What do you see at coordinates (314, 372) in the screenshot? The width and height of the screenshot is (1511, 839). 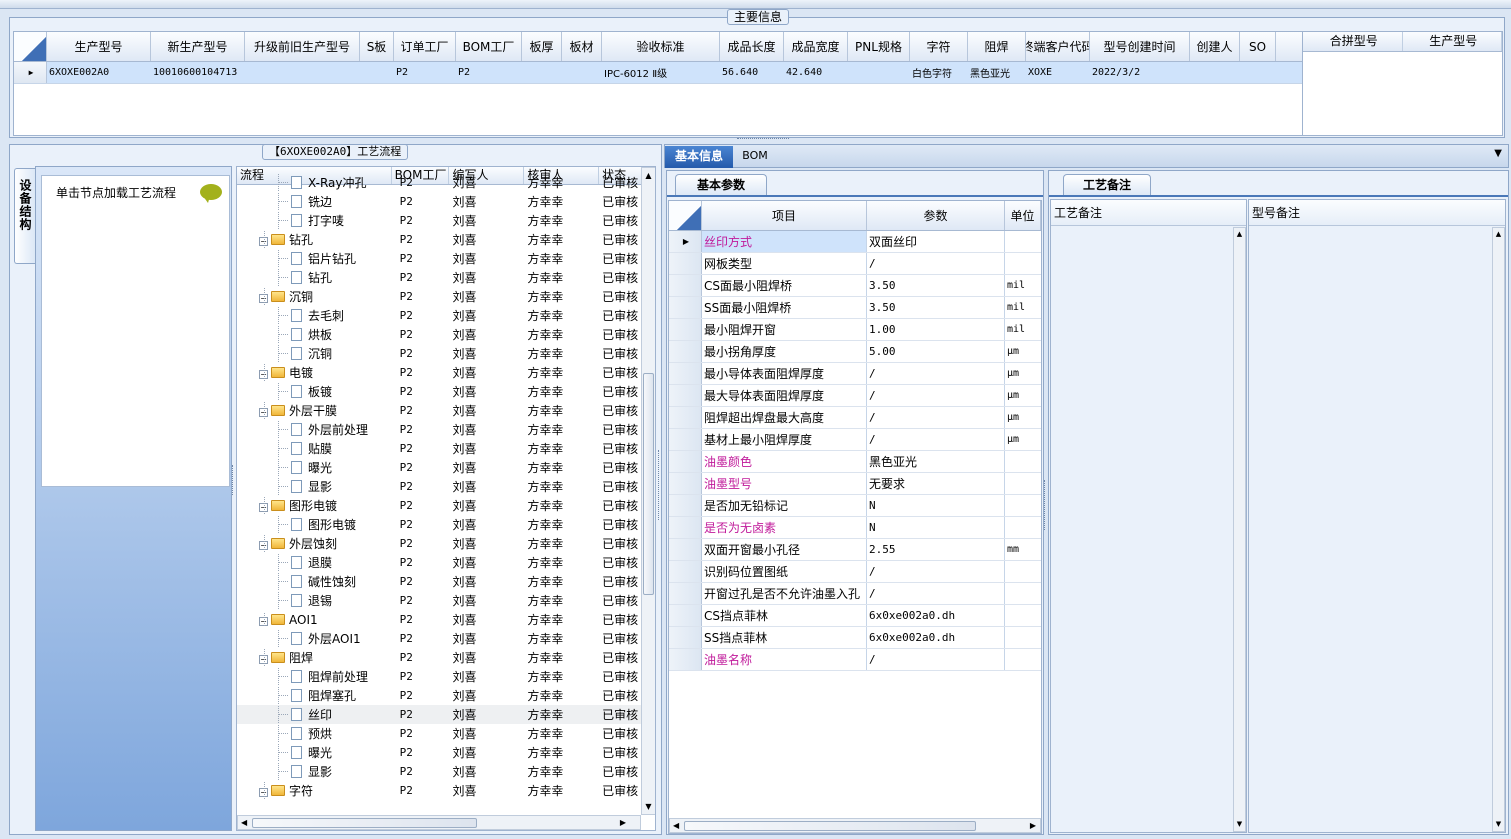 I see `tree-node: − 电镀` at bounding box center [314, 372].